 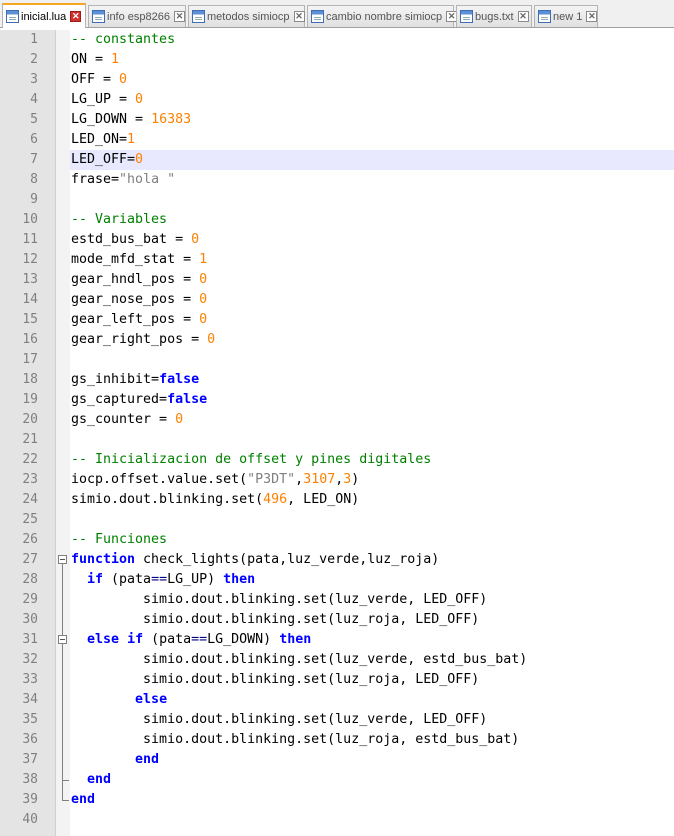 I want to click on code-text: frase="hola ", so click(x=123, y=180).